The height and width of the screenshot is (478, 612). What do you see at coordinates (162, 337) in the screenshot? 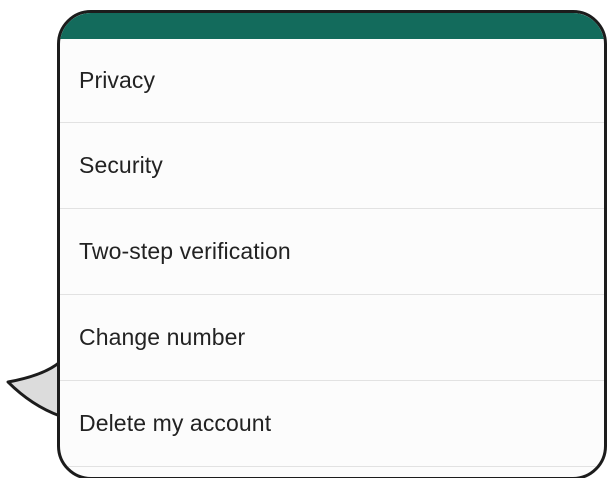
I see `menu-item-label: Change number` at bounding box center [162, 337].